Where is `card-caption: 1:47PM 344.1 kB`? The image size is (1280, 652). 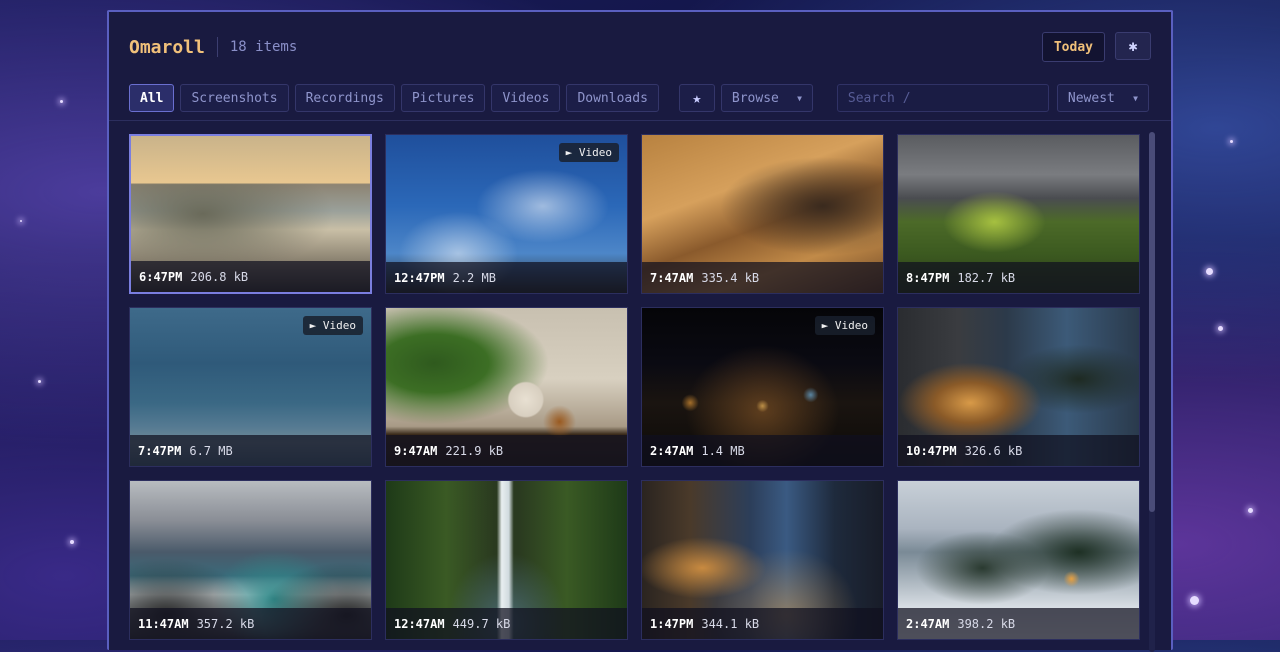 card-caption: 1:47PM 344.1 kB is located at coordinates (762, 623).